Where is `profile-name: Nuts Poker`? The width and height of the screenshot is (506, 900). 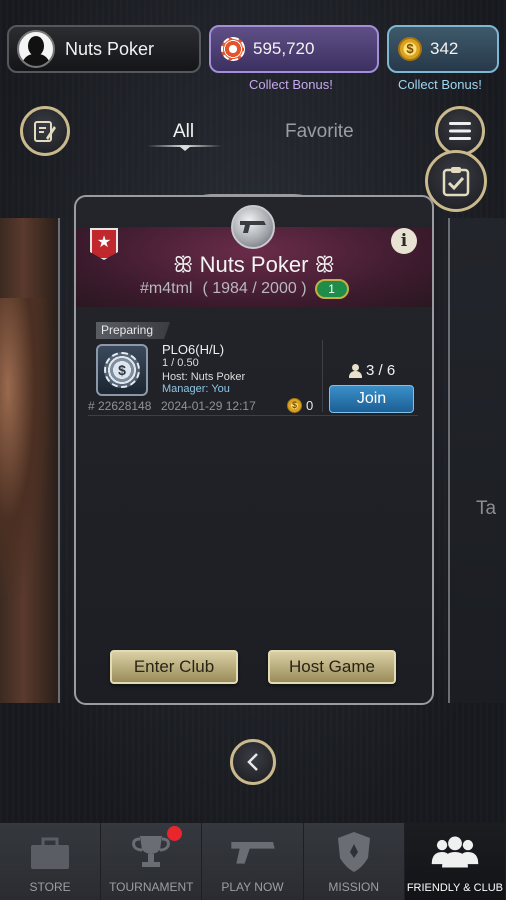
profile-name: Nuts Poker is located at coordinates (110, 48).